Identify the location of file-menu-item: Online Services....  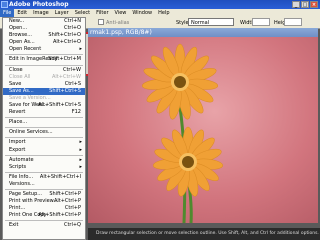
(44, 132).